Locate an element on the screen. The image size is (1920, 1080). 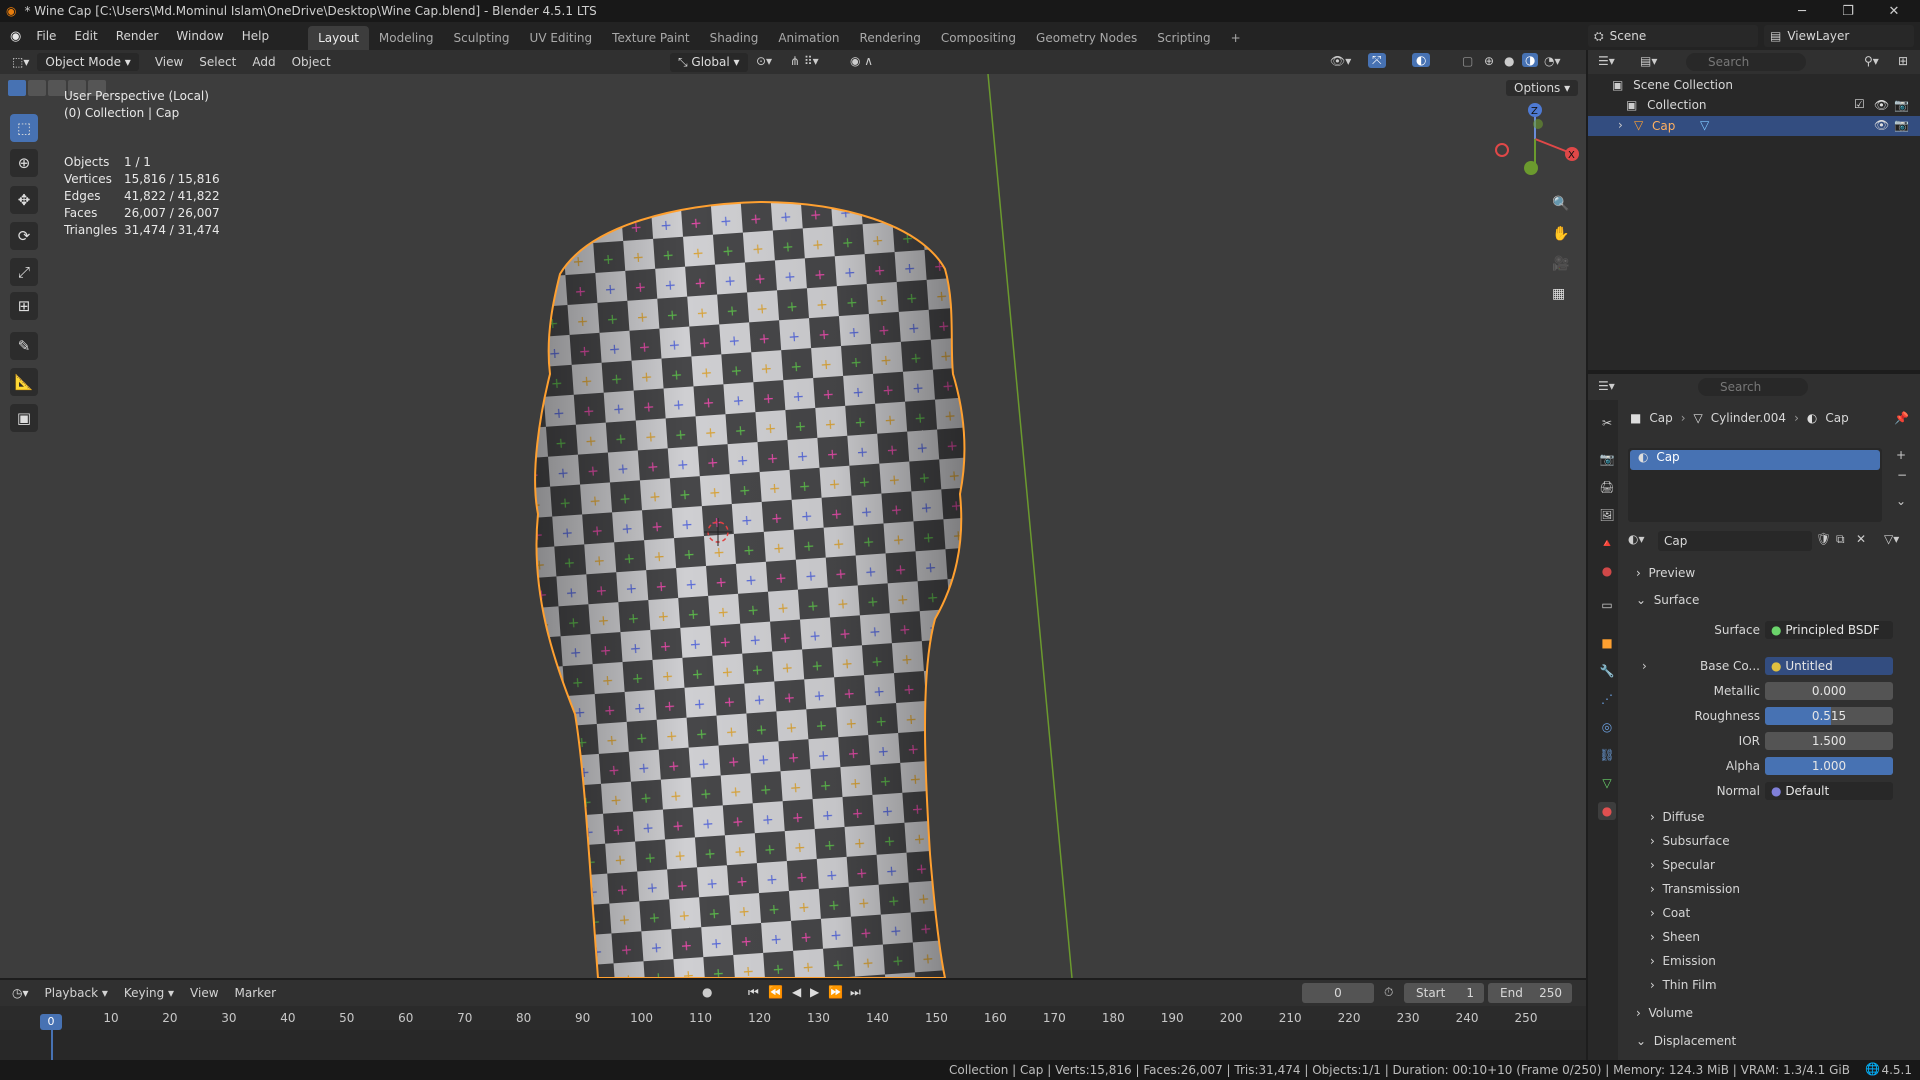
play-icon: ▶ is located at coordinates (814, 992).